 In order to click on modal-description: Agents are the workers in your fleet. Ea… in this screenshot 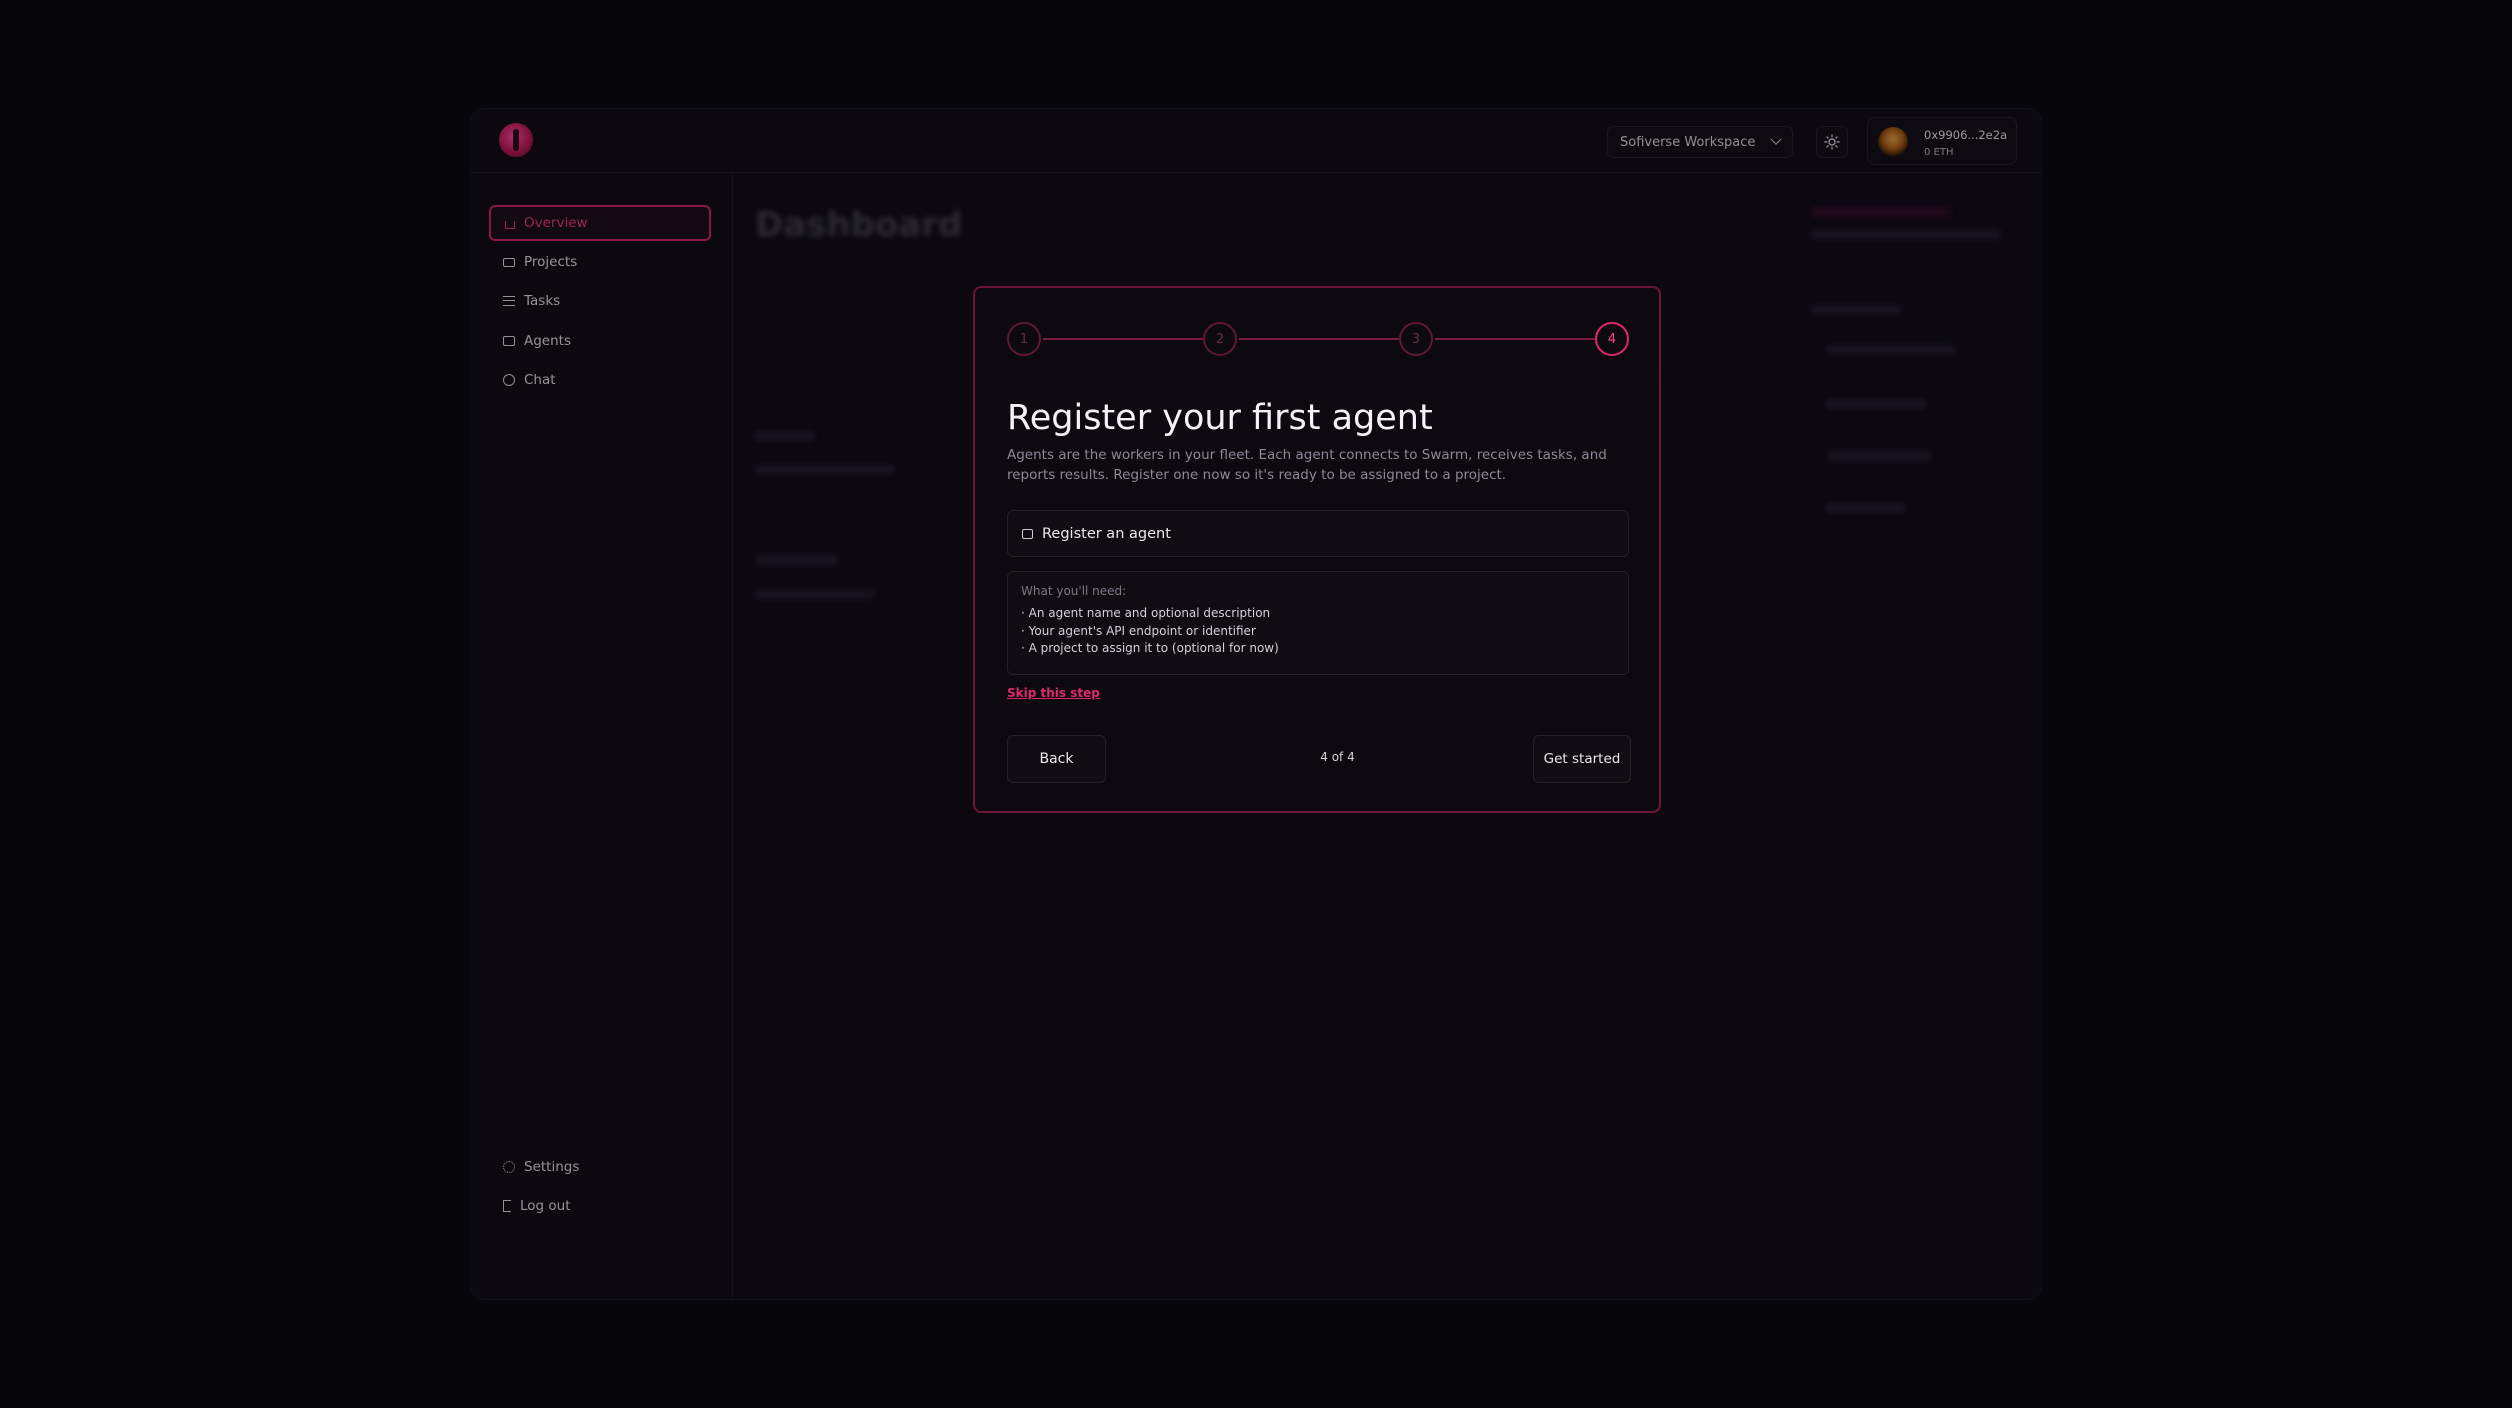, I will do `click(1307, 465)`.